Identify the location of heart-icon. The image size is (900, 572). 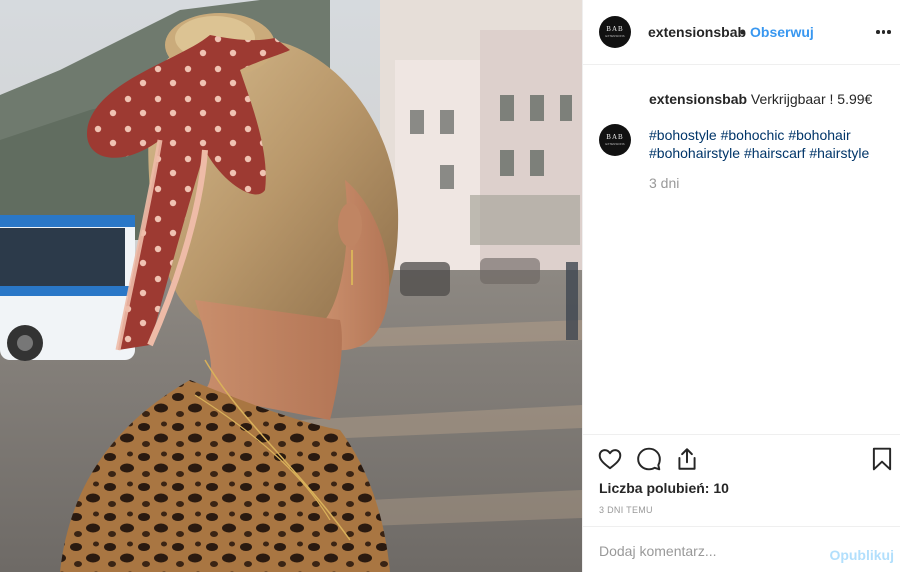
(610, 459).